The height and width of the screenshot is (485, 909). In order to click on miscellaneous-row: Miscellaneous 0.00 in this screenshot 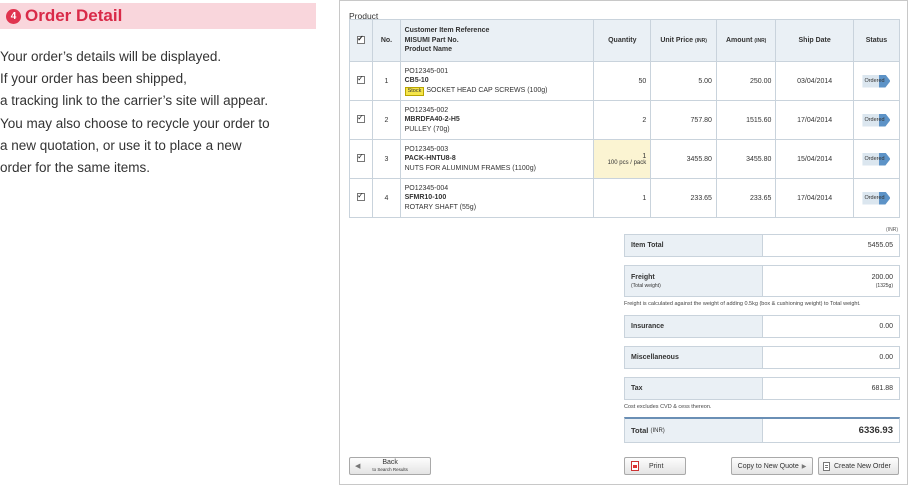, I will do `click(762, 357)`.